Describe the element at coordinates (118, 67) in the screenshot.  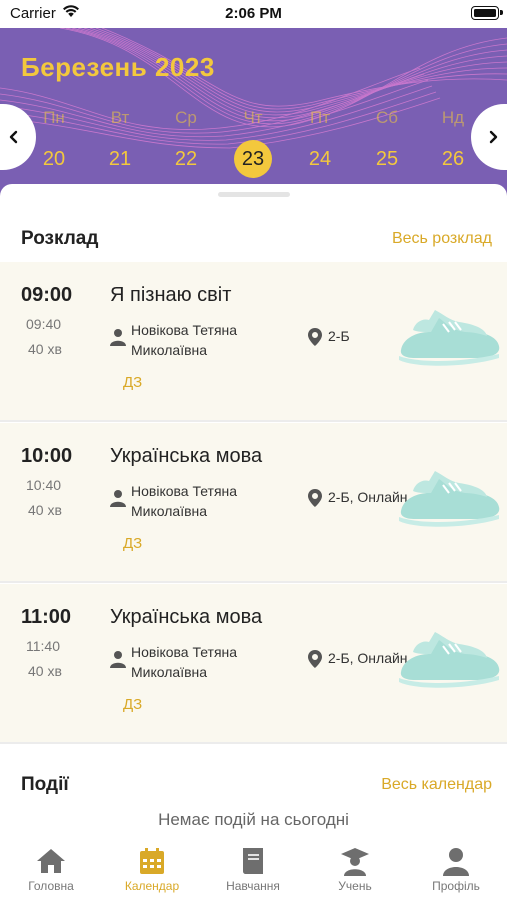
I see `month-title: Березень 2023` at that location.